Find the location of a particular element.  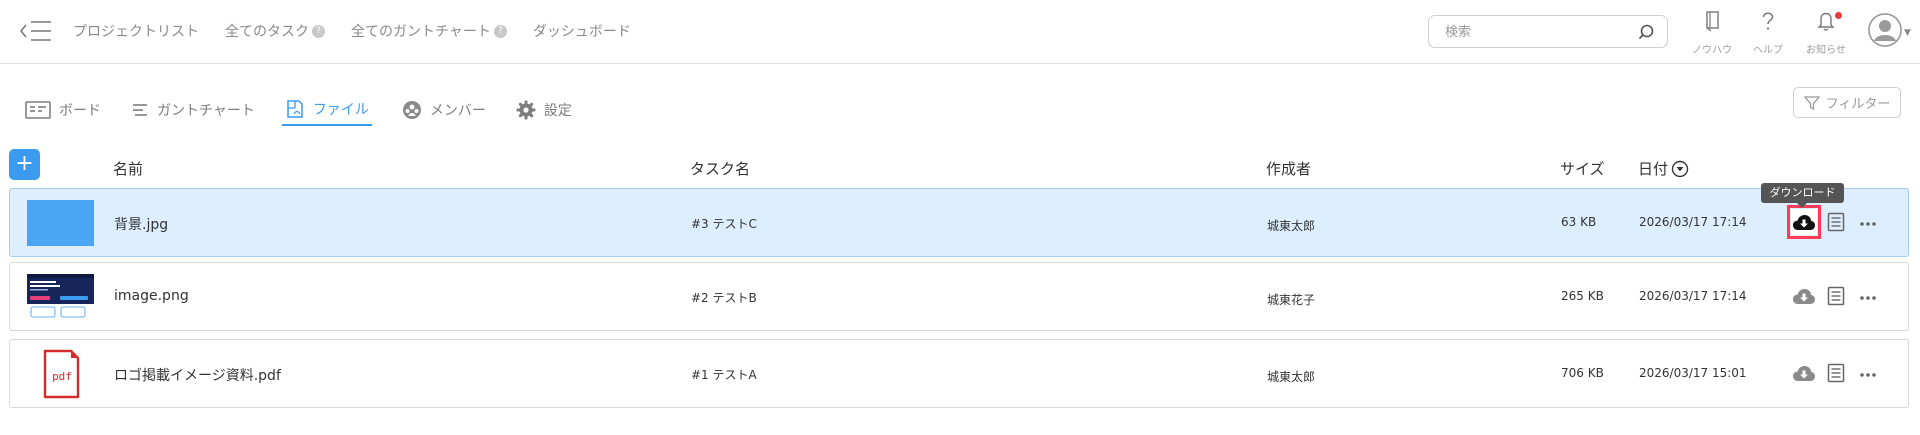

creator-name: 城東花子 is located at coordinates (1291, 300).